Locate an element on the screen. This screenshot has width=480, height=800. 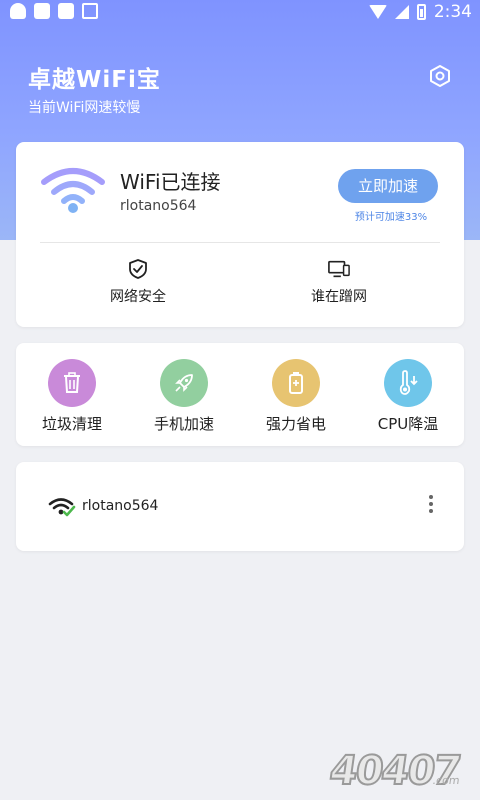
divider is located at coordinates (240, 242).